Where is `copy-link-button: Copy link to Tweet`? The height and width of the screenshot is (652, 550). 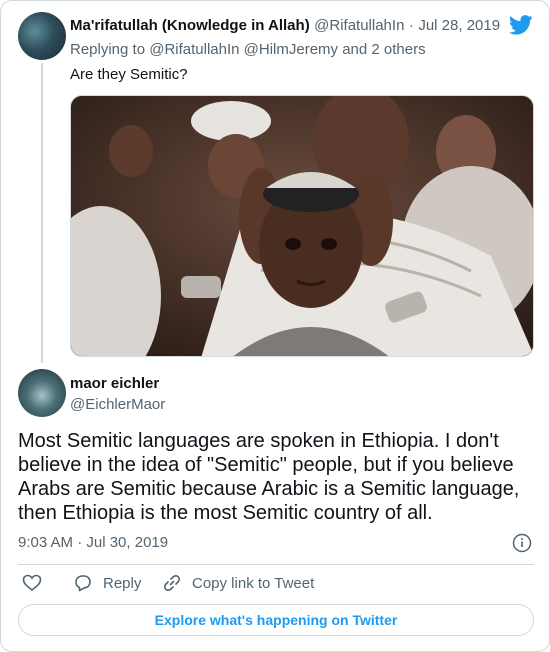
copy-link-button: Copy link to Tweet is located at coordinates (238, 583).